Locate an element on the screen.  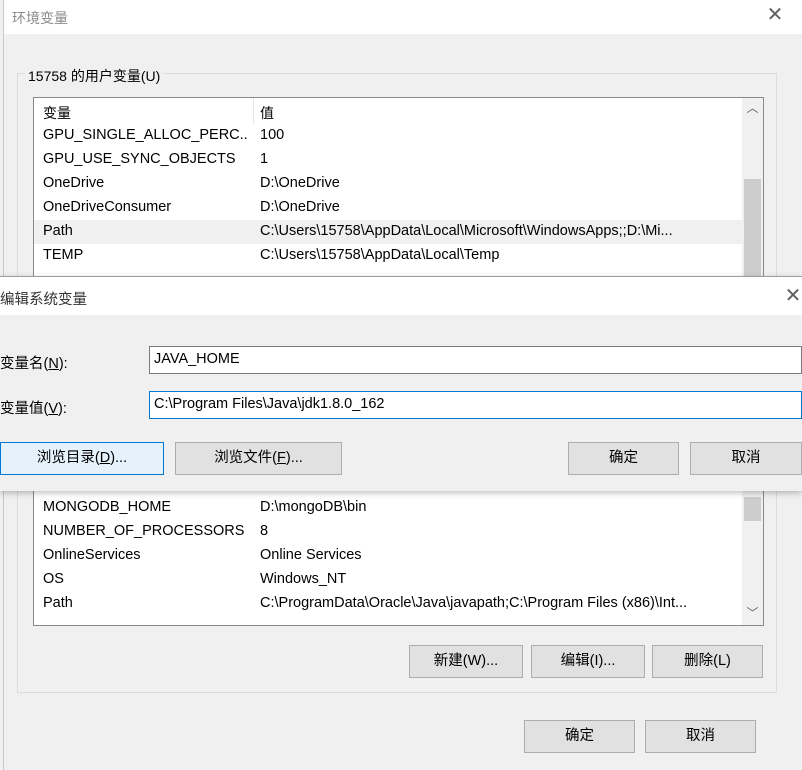
column-header-variable: 变量 is located at coordinates (57, 113).